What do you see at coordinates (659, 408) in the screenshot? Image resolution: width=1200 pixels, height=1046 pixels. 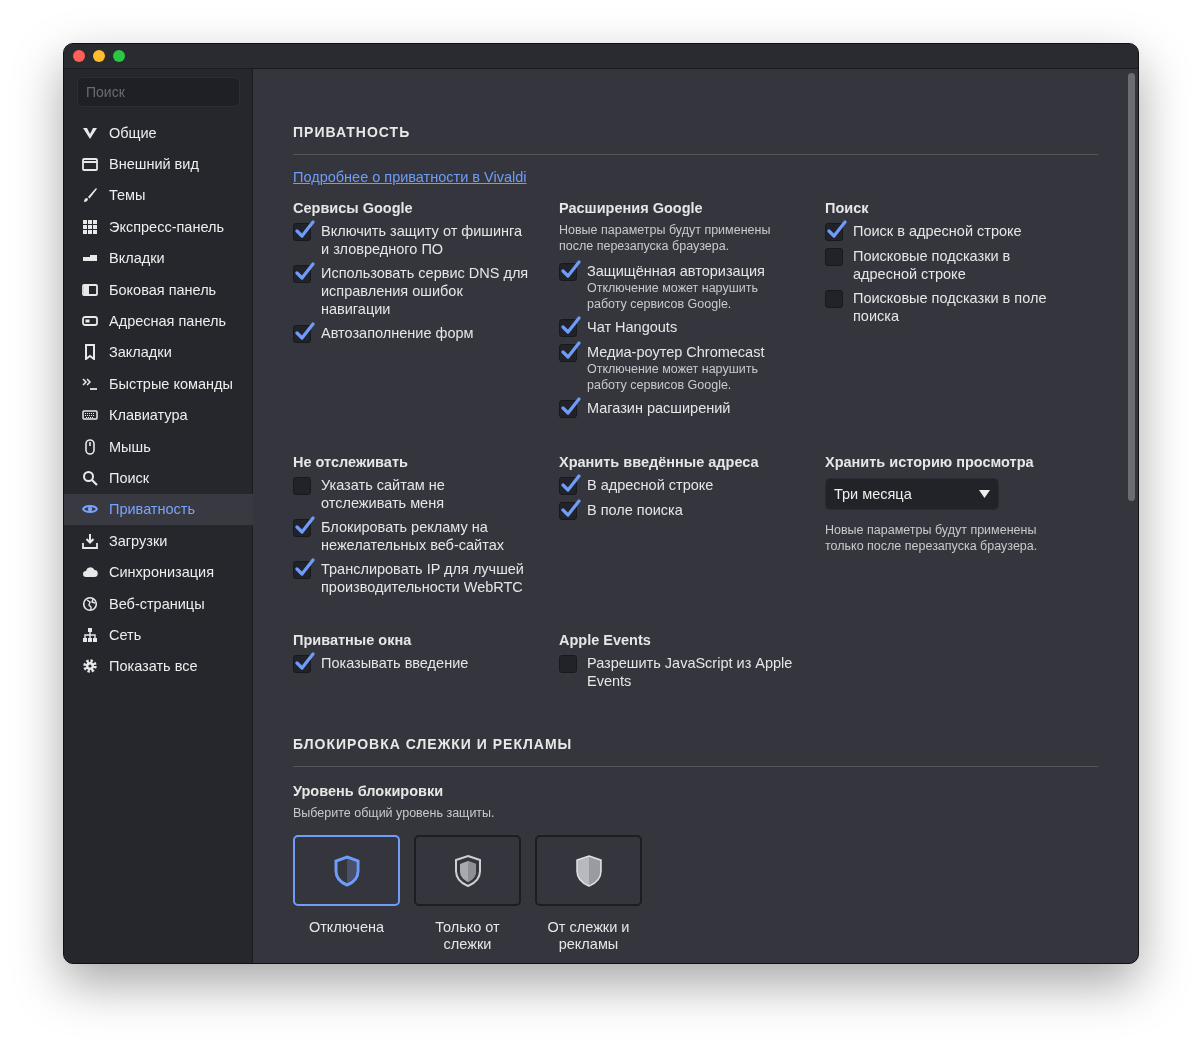 I see `checkbox-label: Магазин расширений` at bounding box center [659, 408].